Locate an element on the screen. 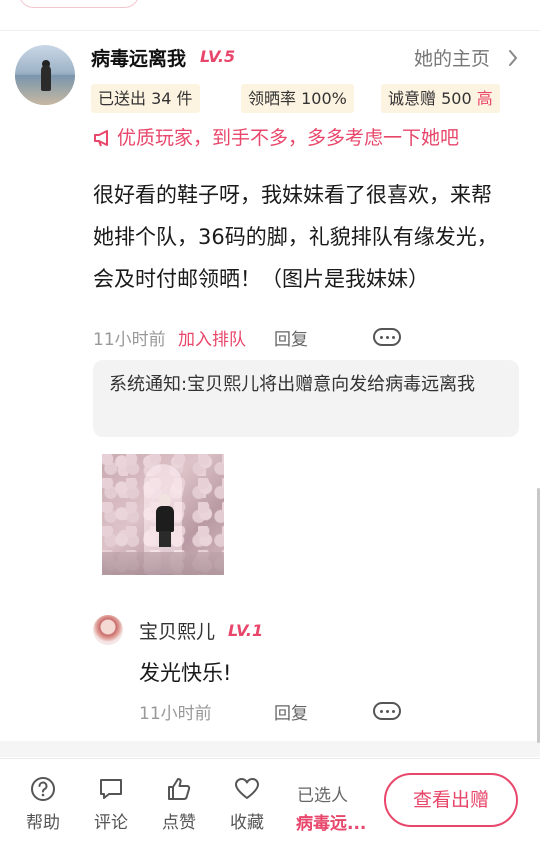 This screenshot has width=540, height=852. gift-count-label: 已送出 34 件 is located at coordinates (145, 98).